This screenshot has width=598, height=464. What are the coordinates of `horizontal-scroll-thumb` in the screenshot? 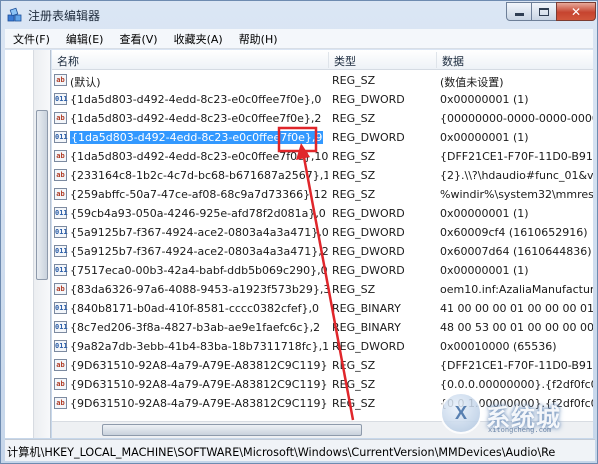 It's located at (232, 430).